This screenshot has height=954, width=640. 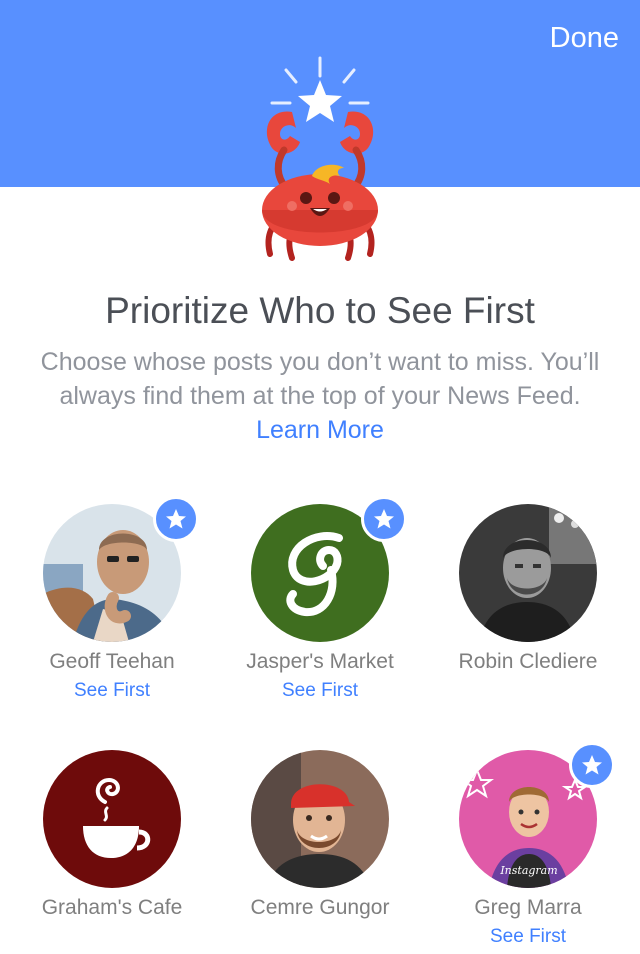 I want to click on svg-text: Instagram, so click(x=528, y=870).